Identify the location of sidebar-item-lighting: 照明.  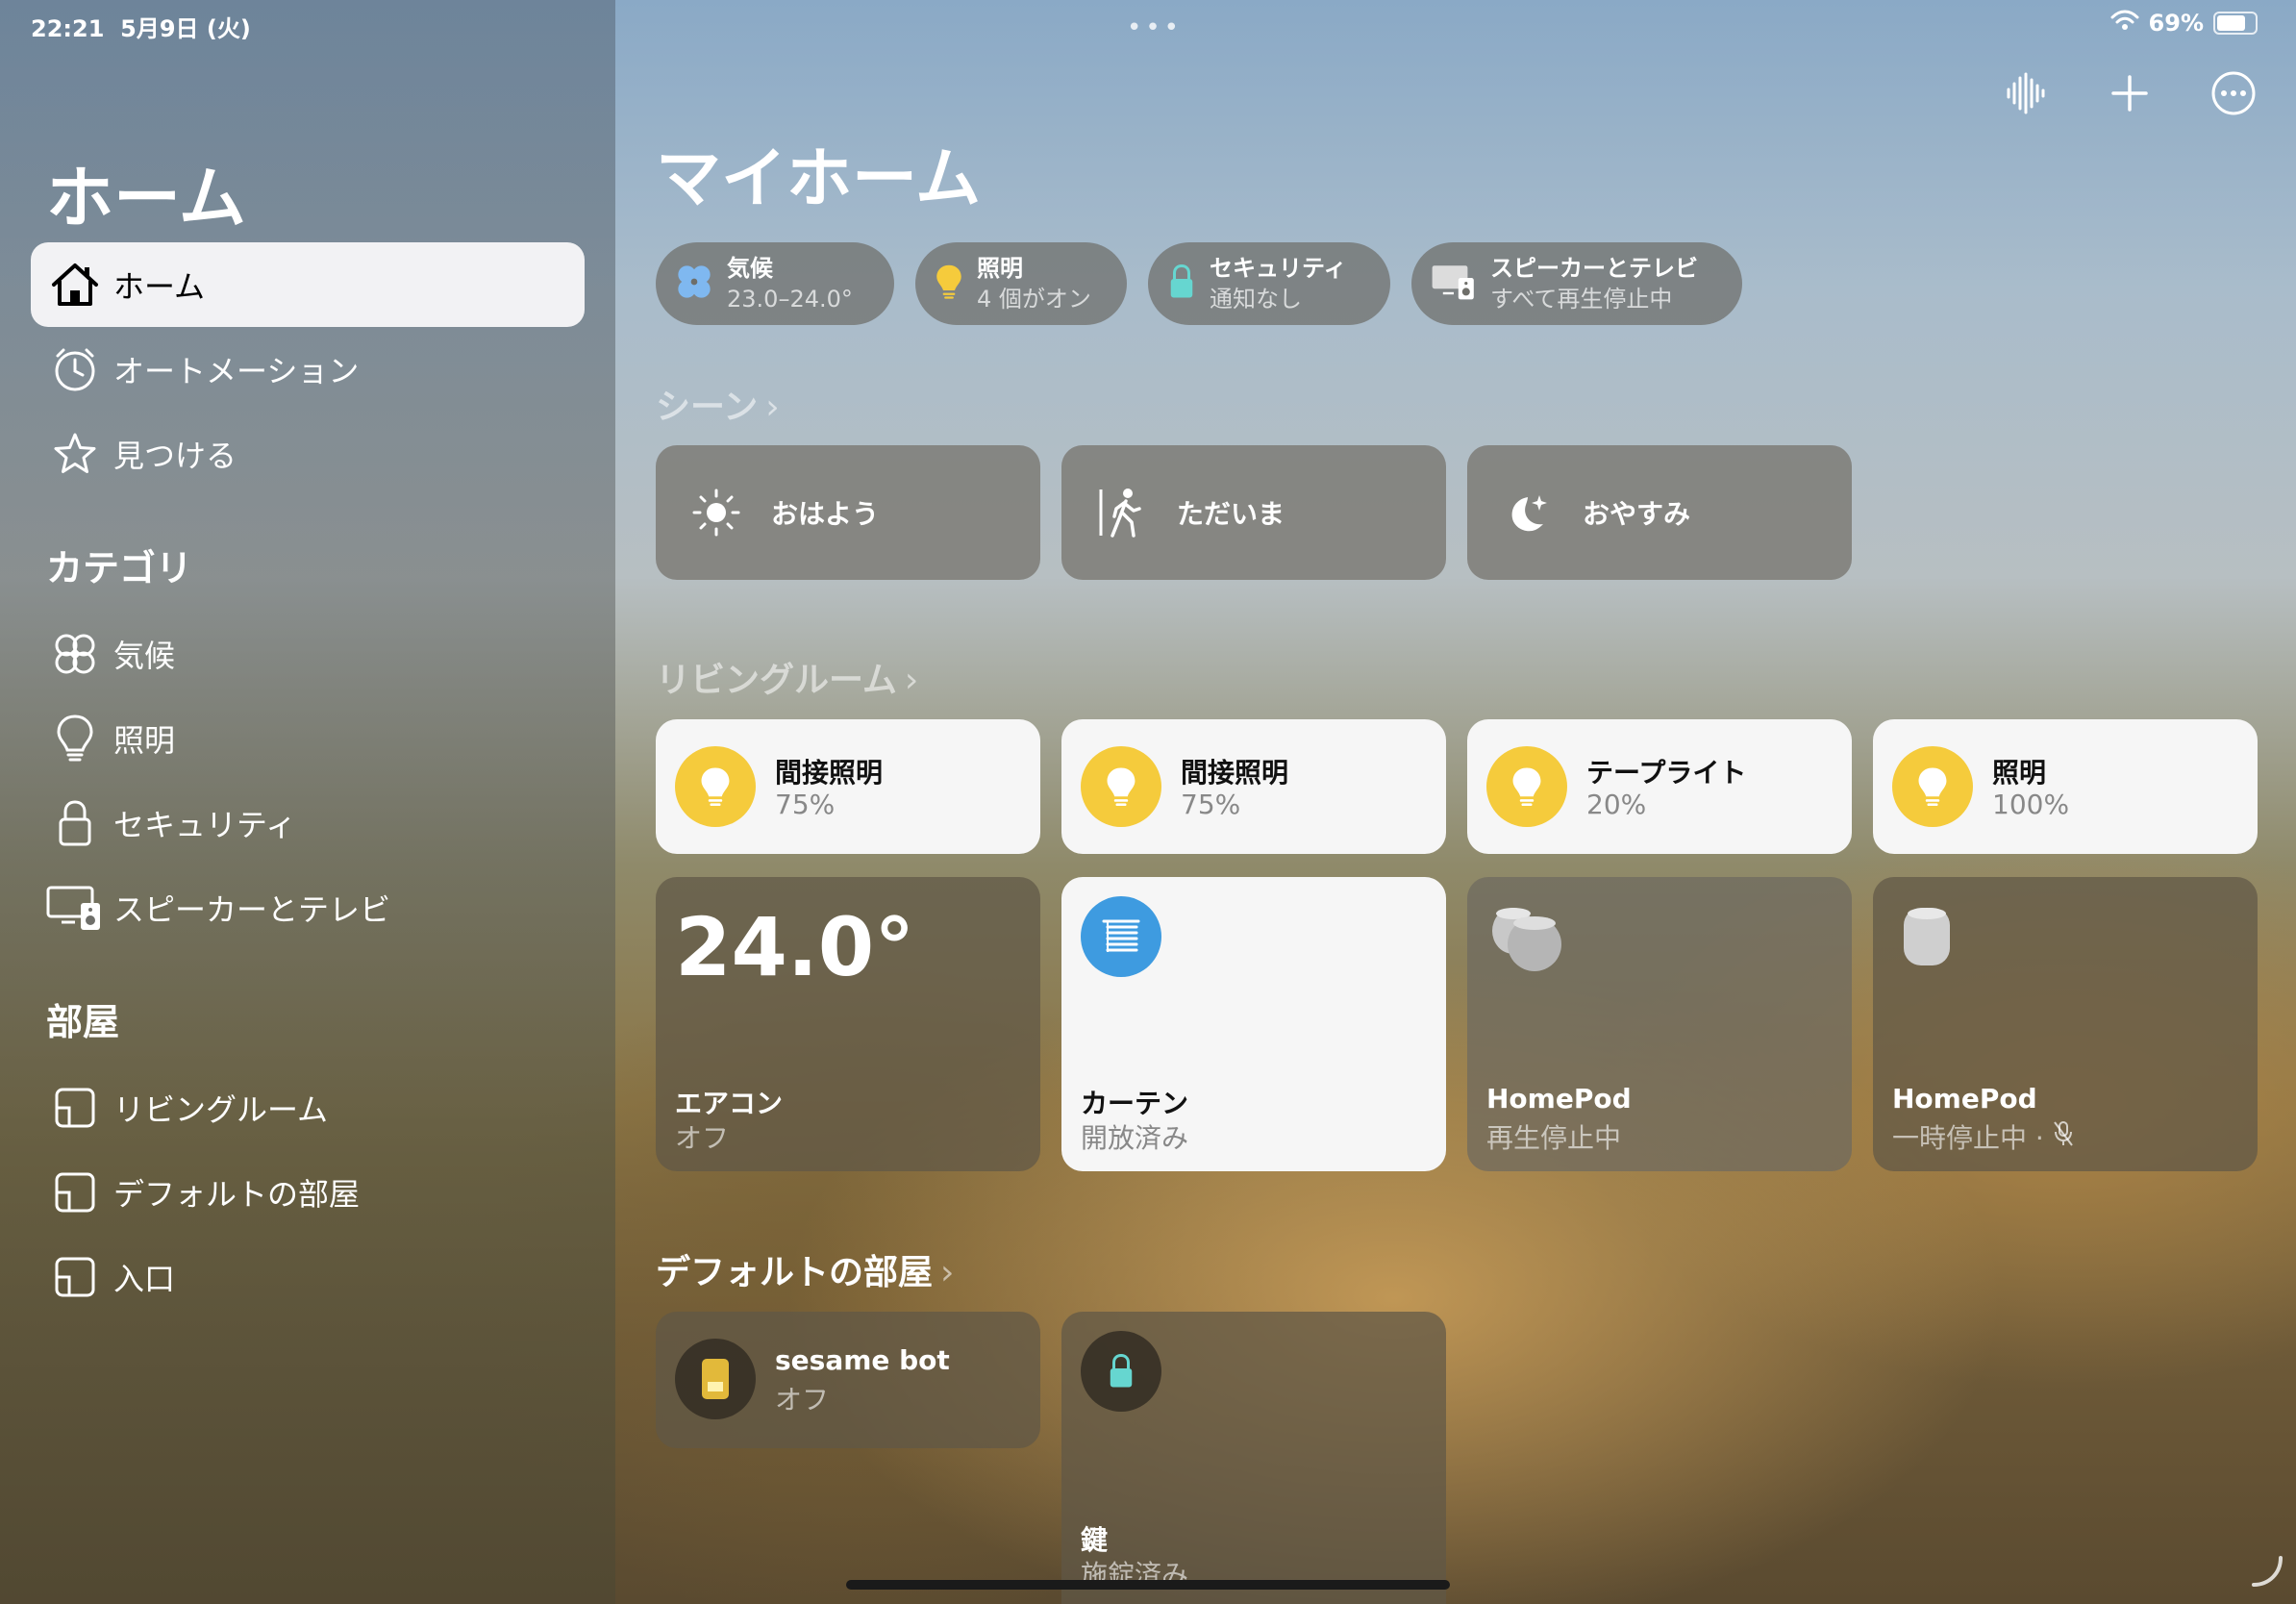
(308, 738).